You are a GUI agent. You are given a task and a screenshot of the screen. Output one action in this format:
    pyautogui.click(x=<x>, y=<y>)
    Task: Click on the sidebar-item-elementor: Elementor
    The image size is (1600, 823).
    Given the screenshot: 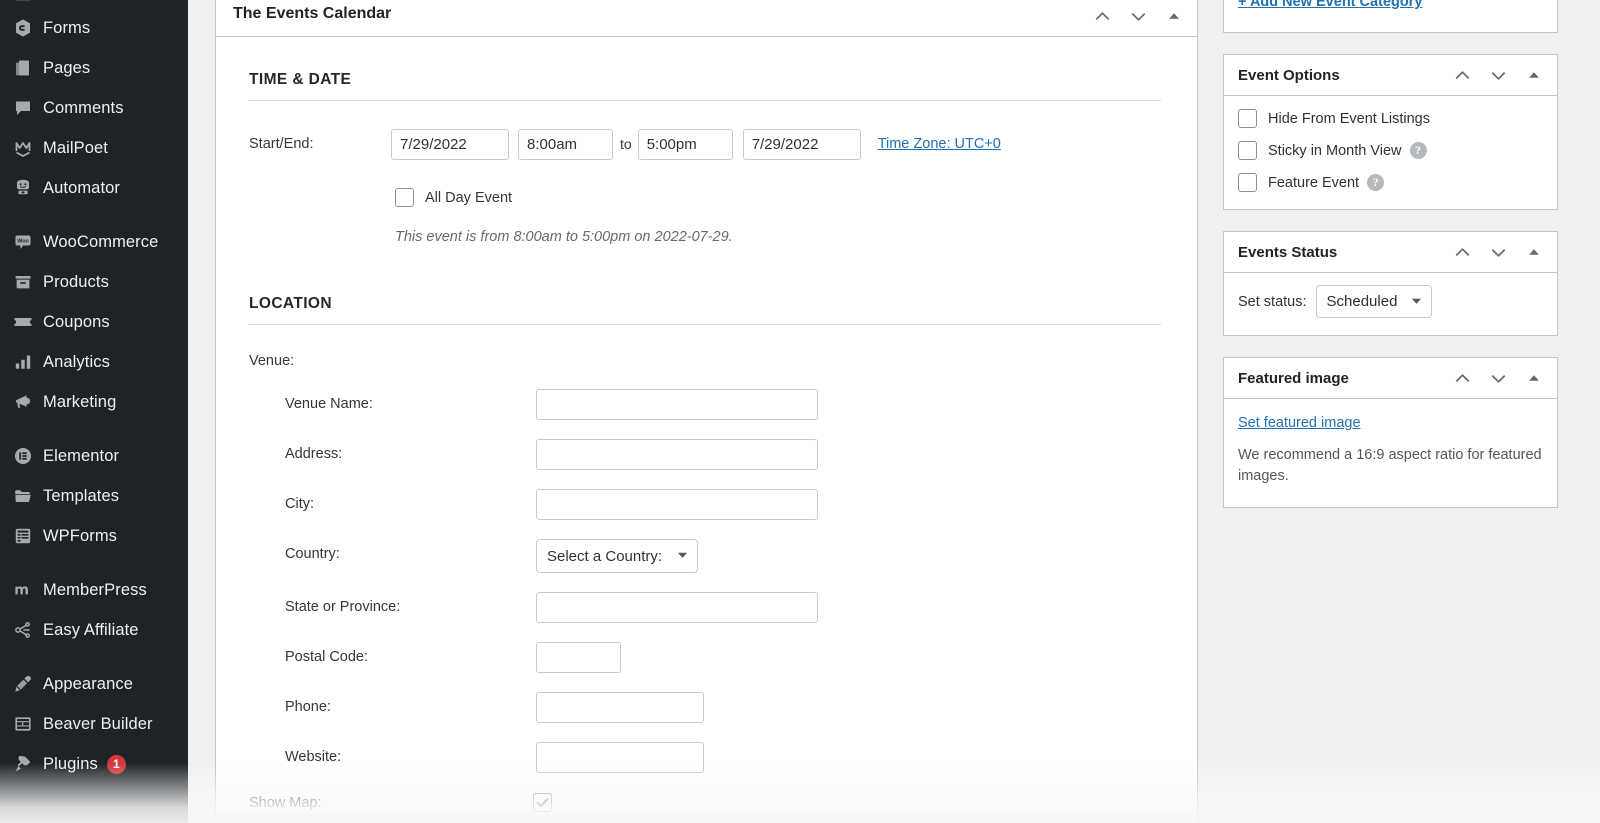 What is the action you would take?
    pyautogui.click(x=94, y=456)
    